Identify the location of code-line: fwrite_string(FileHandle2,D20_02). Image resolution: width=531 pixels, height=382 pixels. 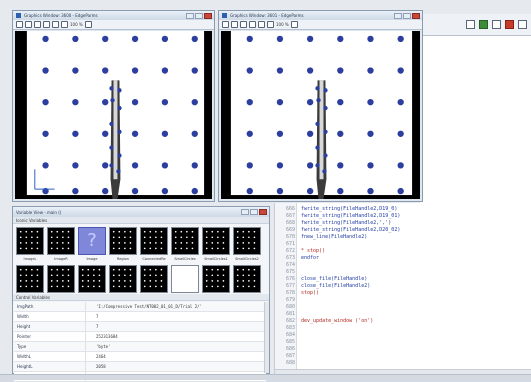
(350, 230).